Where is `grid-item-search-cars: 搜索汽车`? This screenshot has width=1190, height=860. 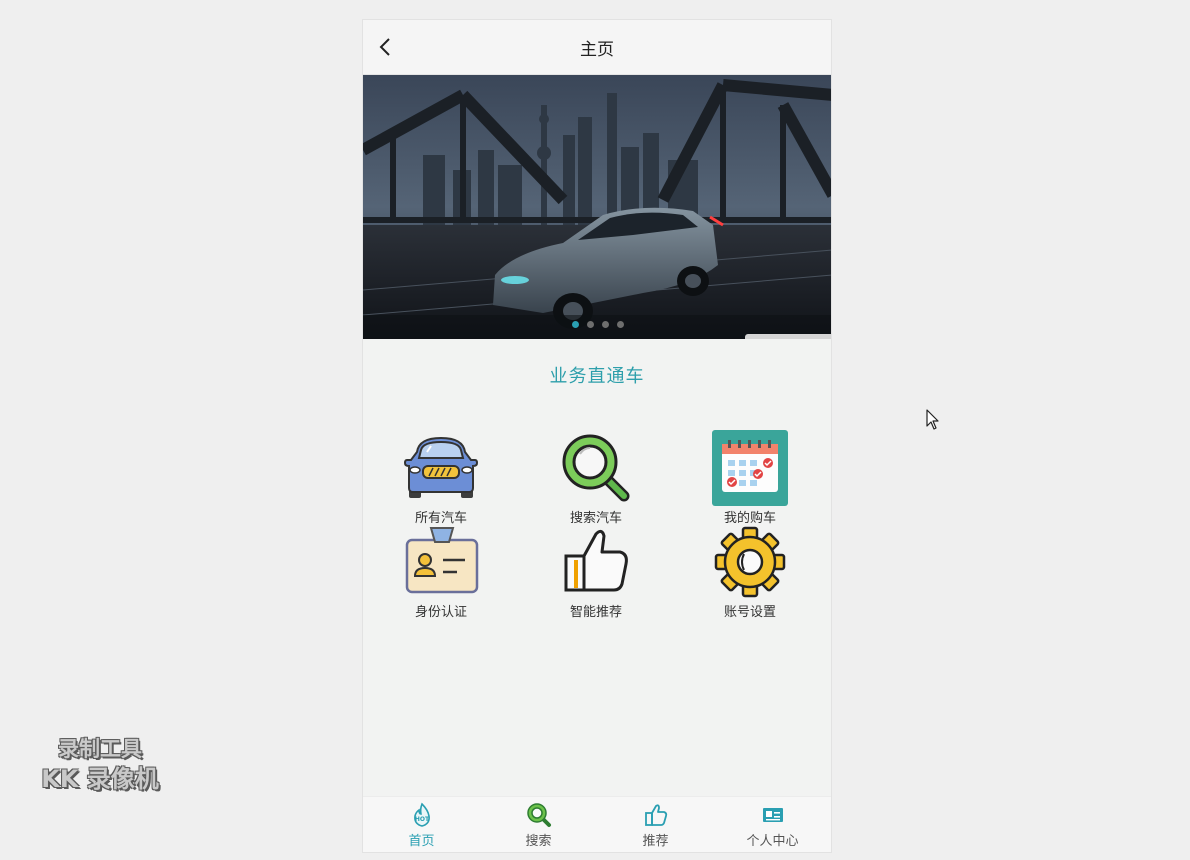
grid-item-search-cars: 搜索汽车 is located at coordinates (596, 478).